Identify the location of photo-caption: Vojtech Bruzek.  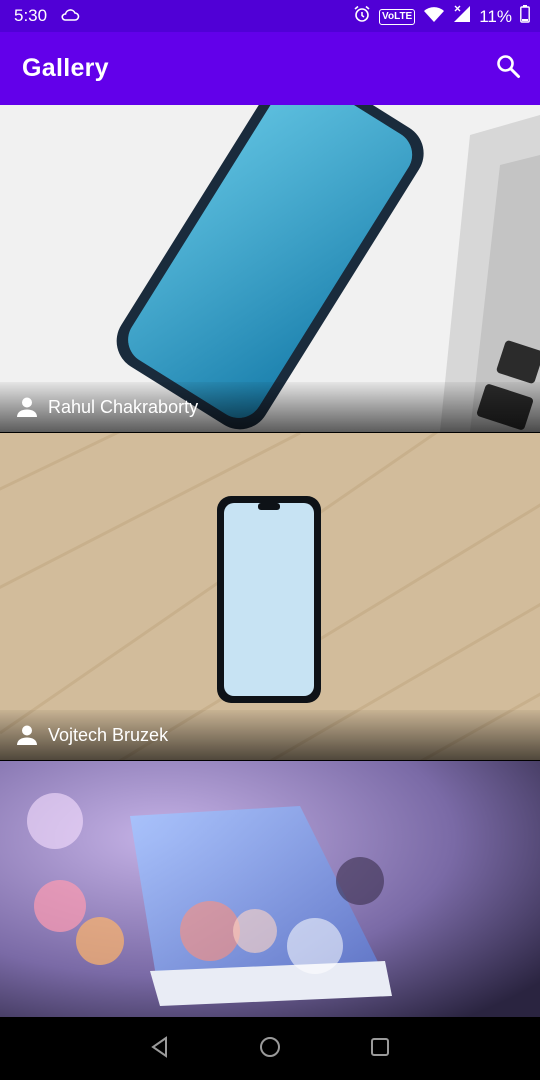
(270, 735).